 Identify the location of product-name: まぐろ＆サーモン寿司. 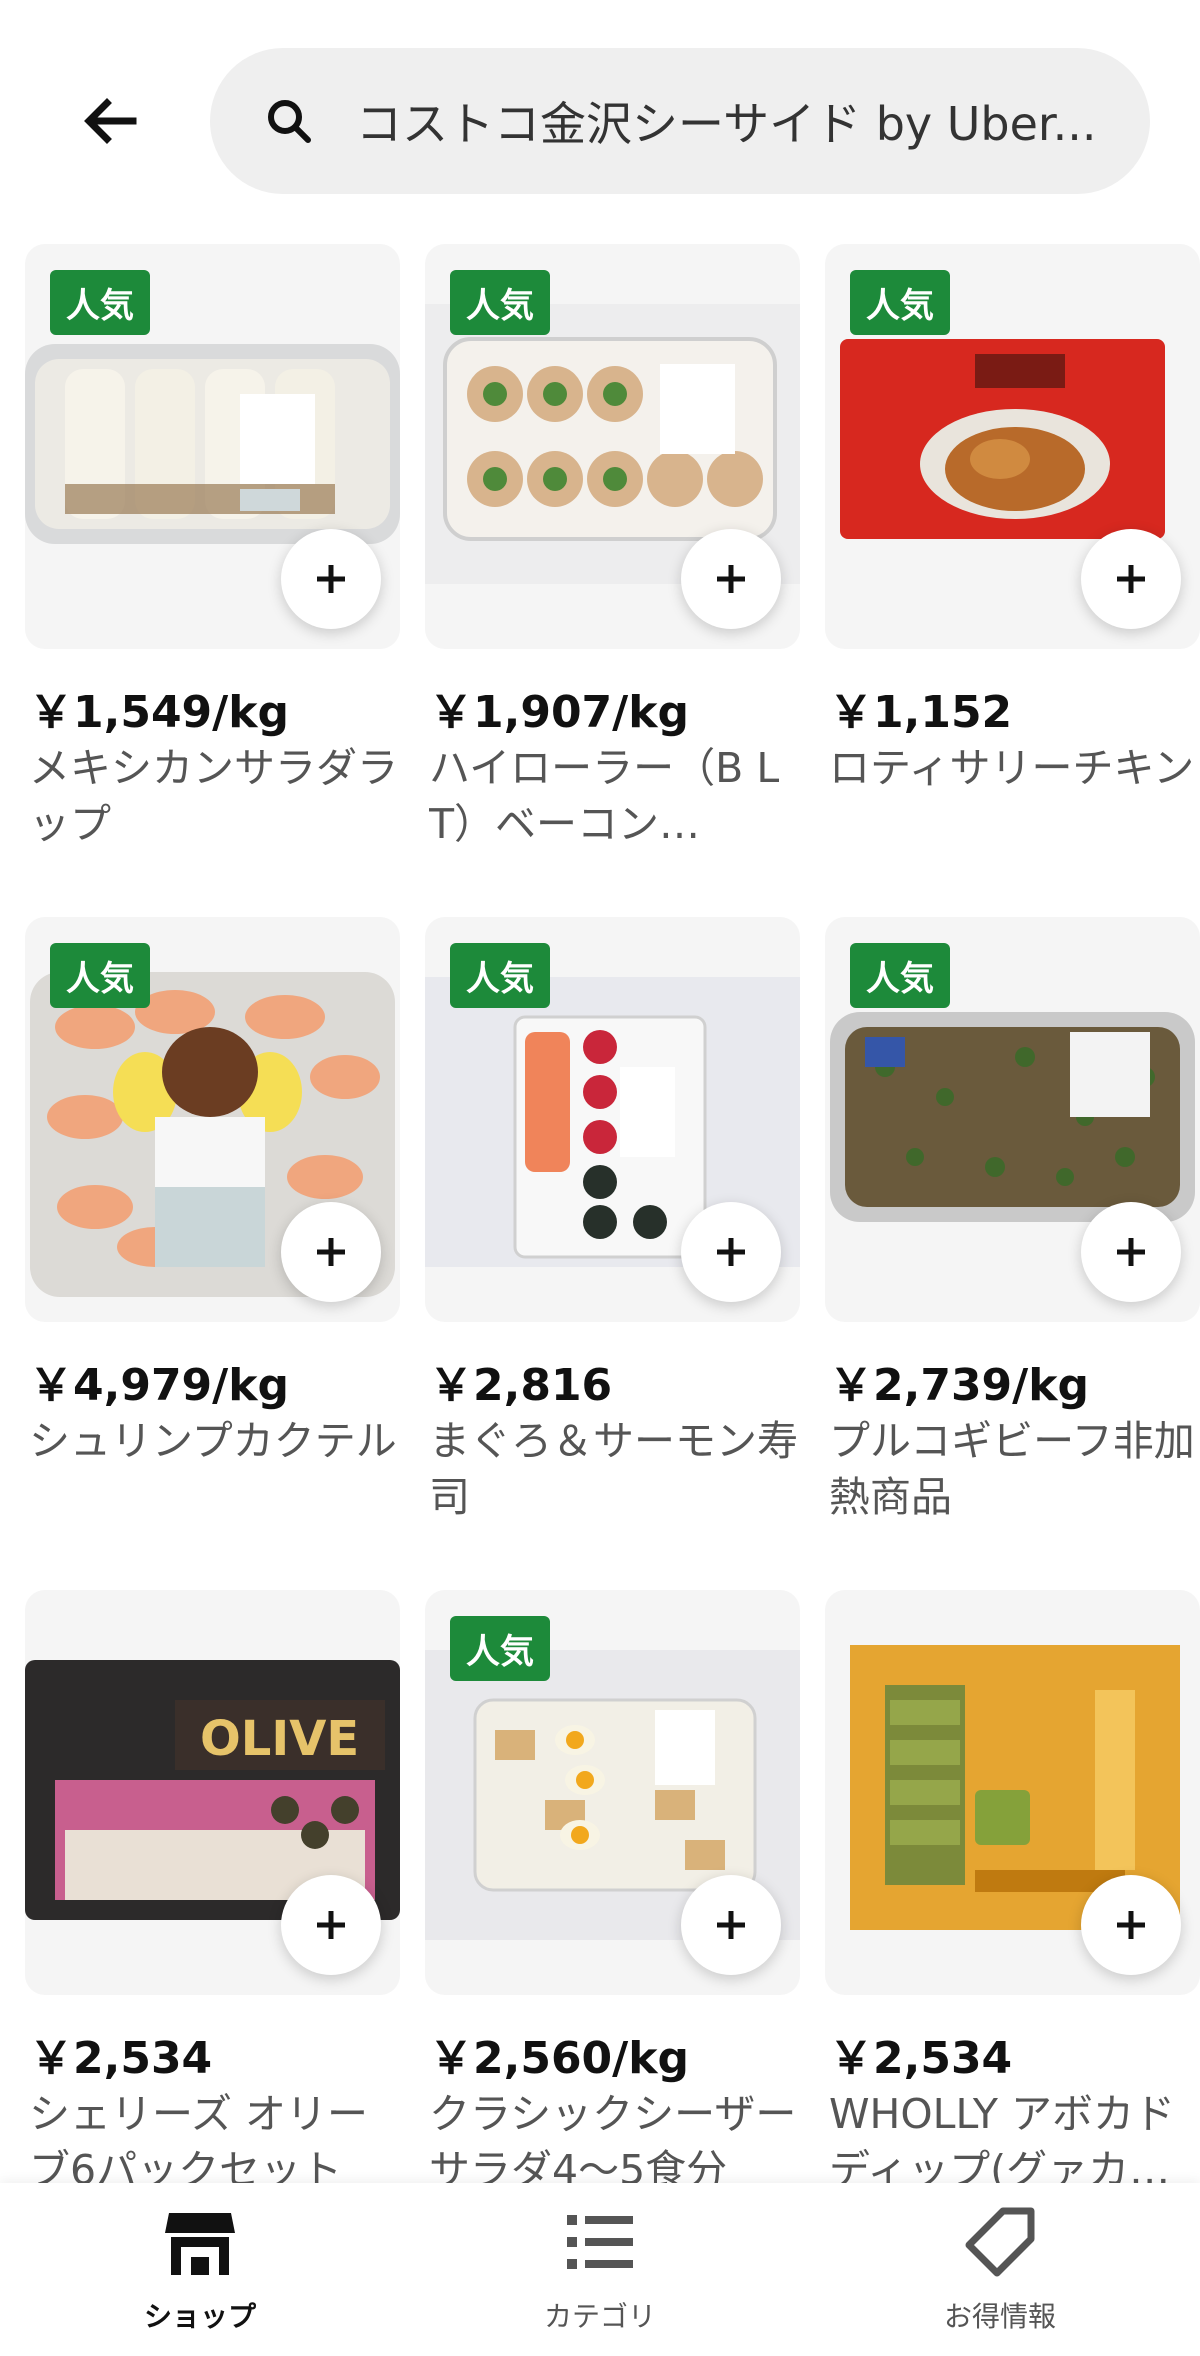
(616, 1469).